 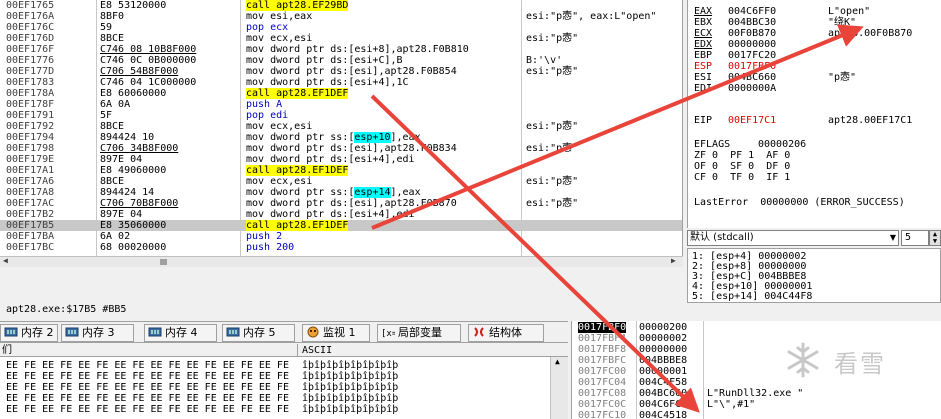 What do you see at coordinates (148, 49) in the screenshot?
I see `instruction-bytes: C746 08 10B8F000` at bounding box center [148, 49].